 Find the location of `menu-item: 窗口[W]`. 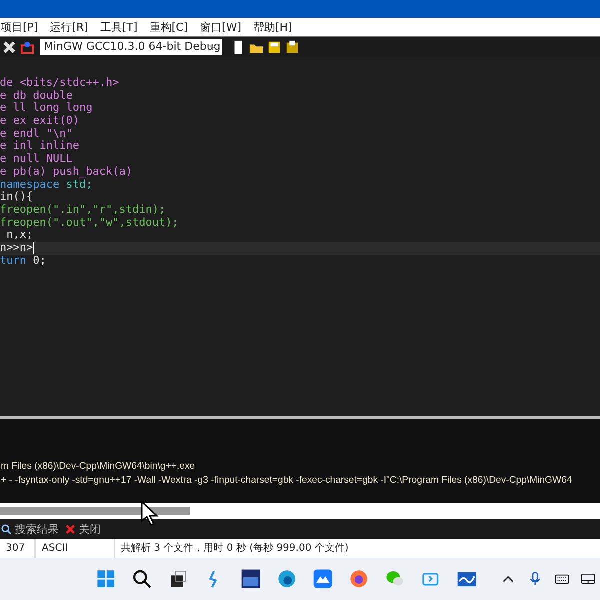

menu-item: 窗口[W] is located at coordinates (221, 27).